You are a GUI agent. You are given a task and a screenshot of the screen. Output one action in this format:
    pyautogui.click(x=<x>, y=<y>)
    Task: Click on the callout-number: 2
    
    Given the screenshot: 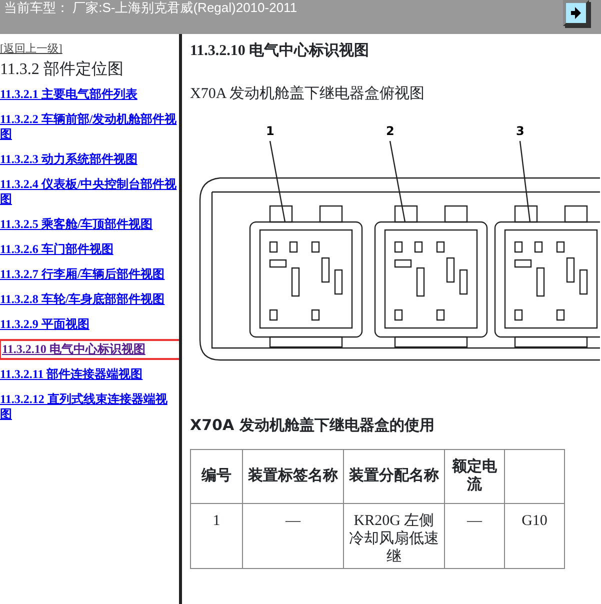 What is the action you would take?
    pyautogui.click(x=390, y=131)
    